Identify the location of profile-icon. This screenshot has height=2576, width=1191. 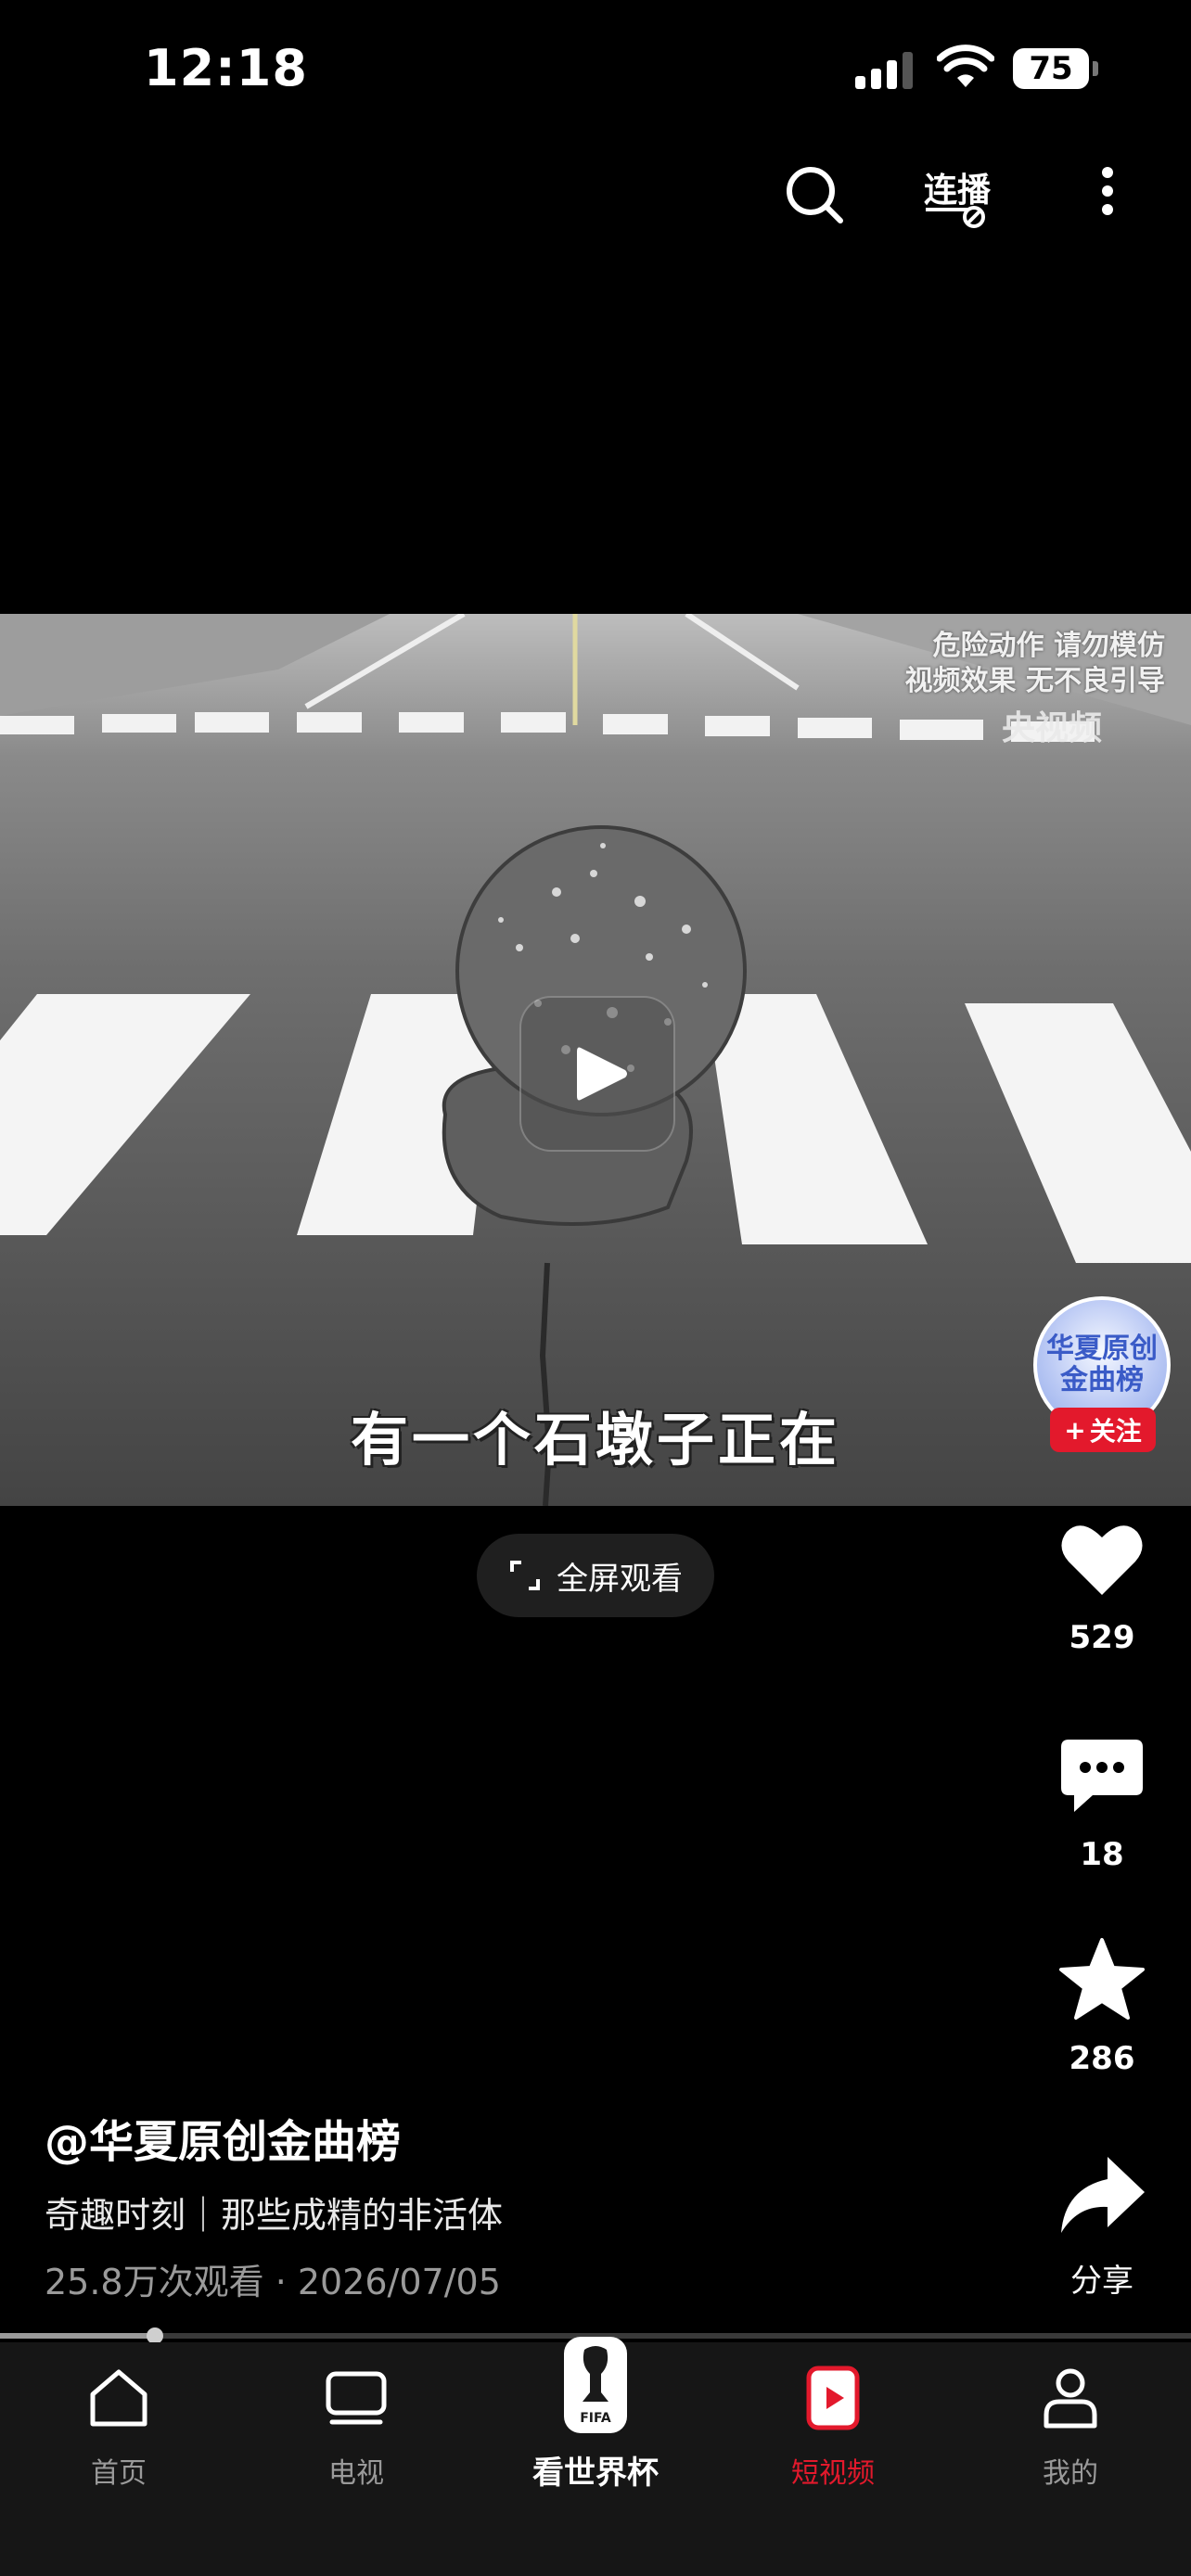
(1070, 2398).